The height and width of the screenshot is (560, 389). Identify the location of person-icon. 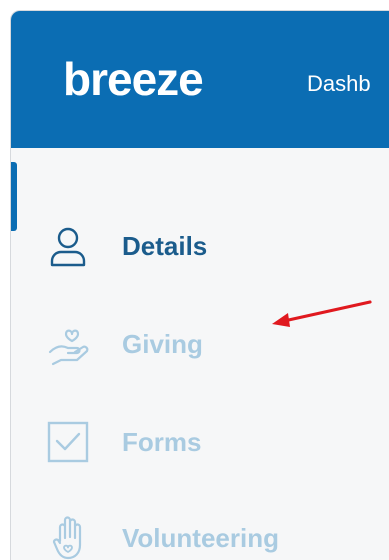
(68, 247).